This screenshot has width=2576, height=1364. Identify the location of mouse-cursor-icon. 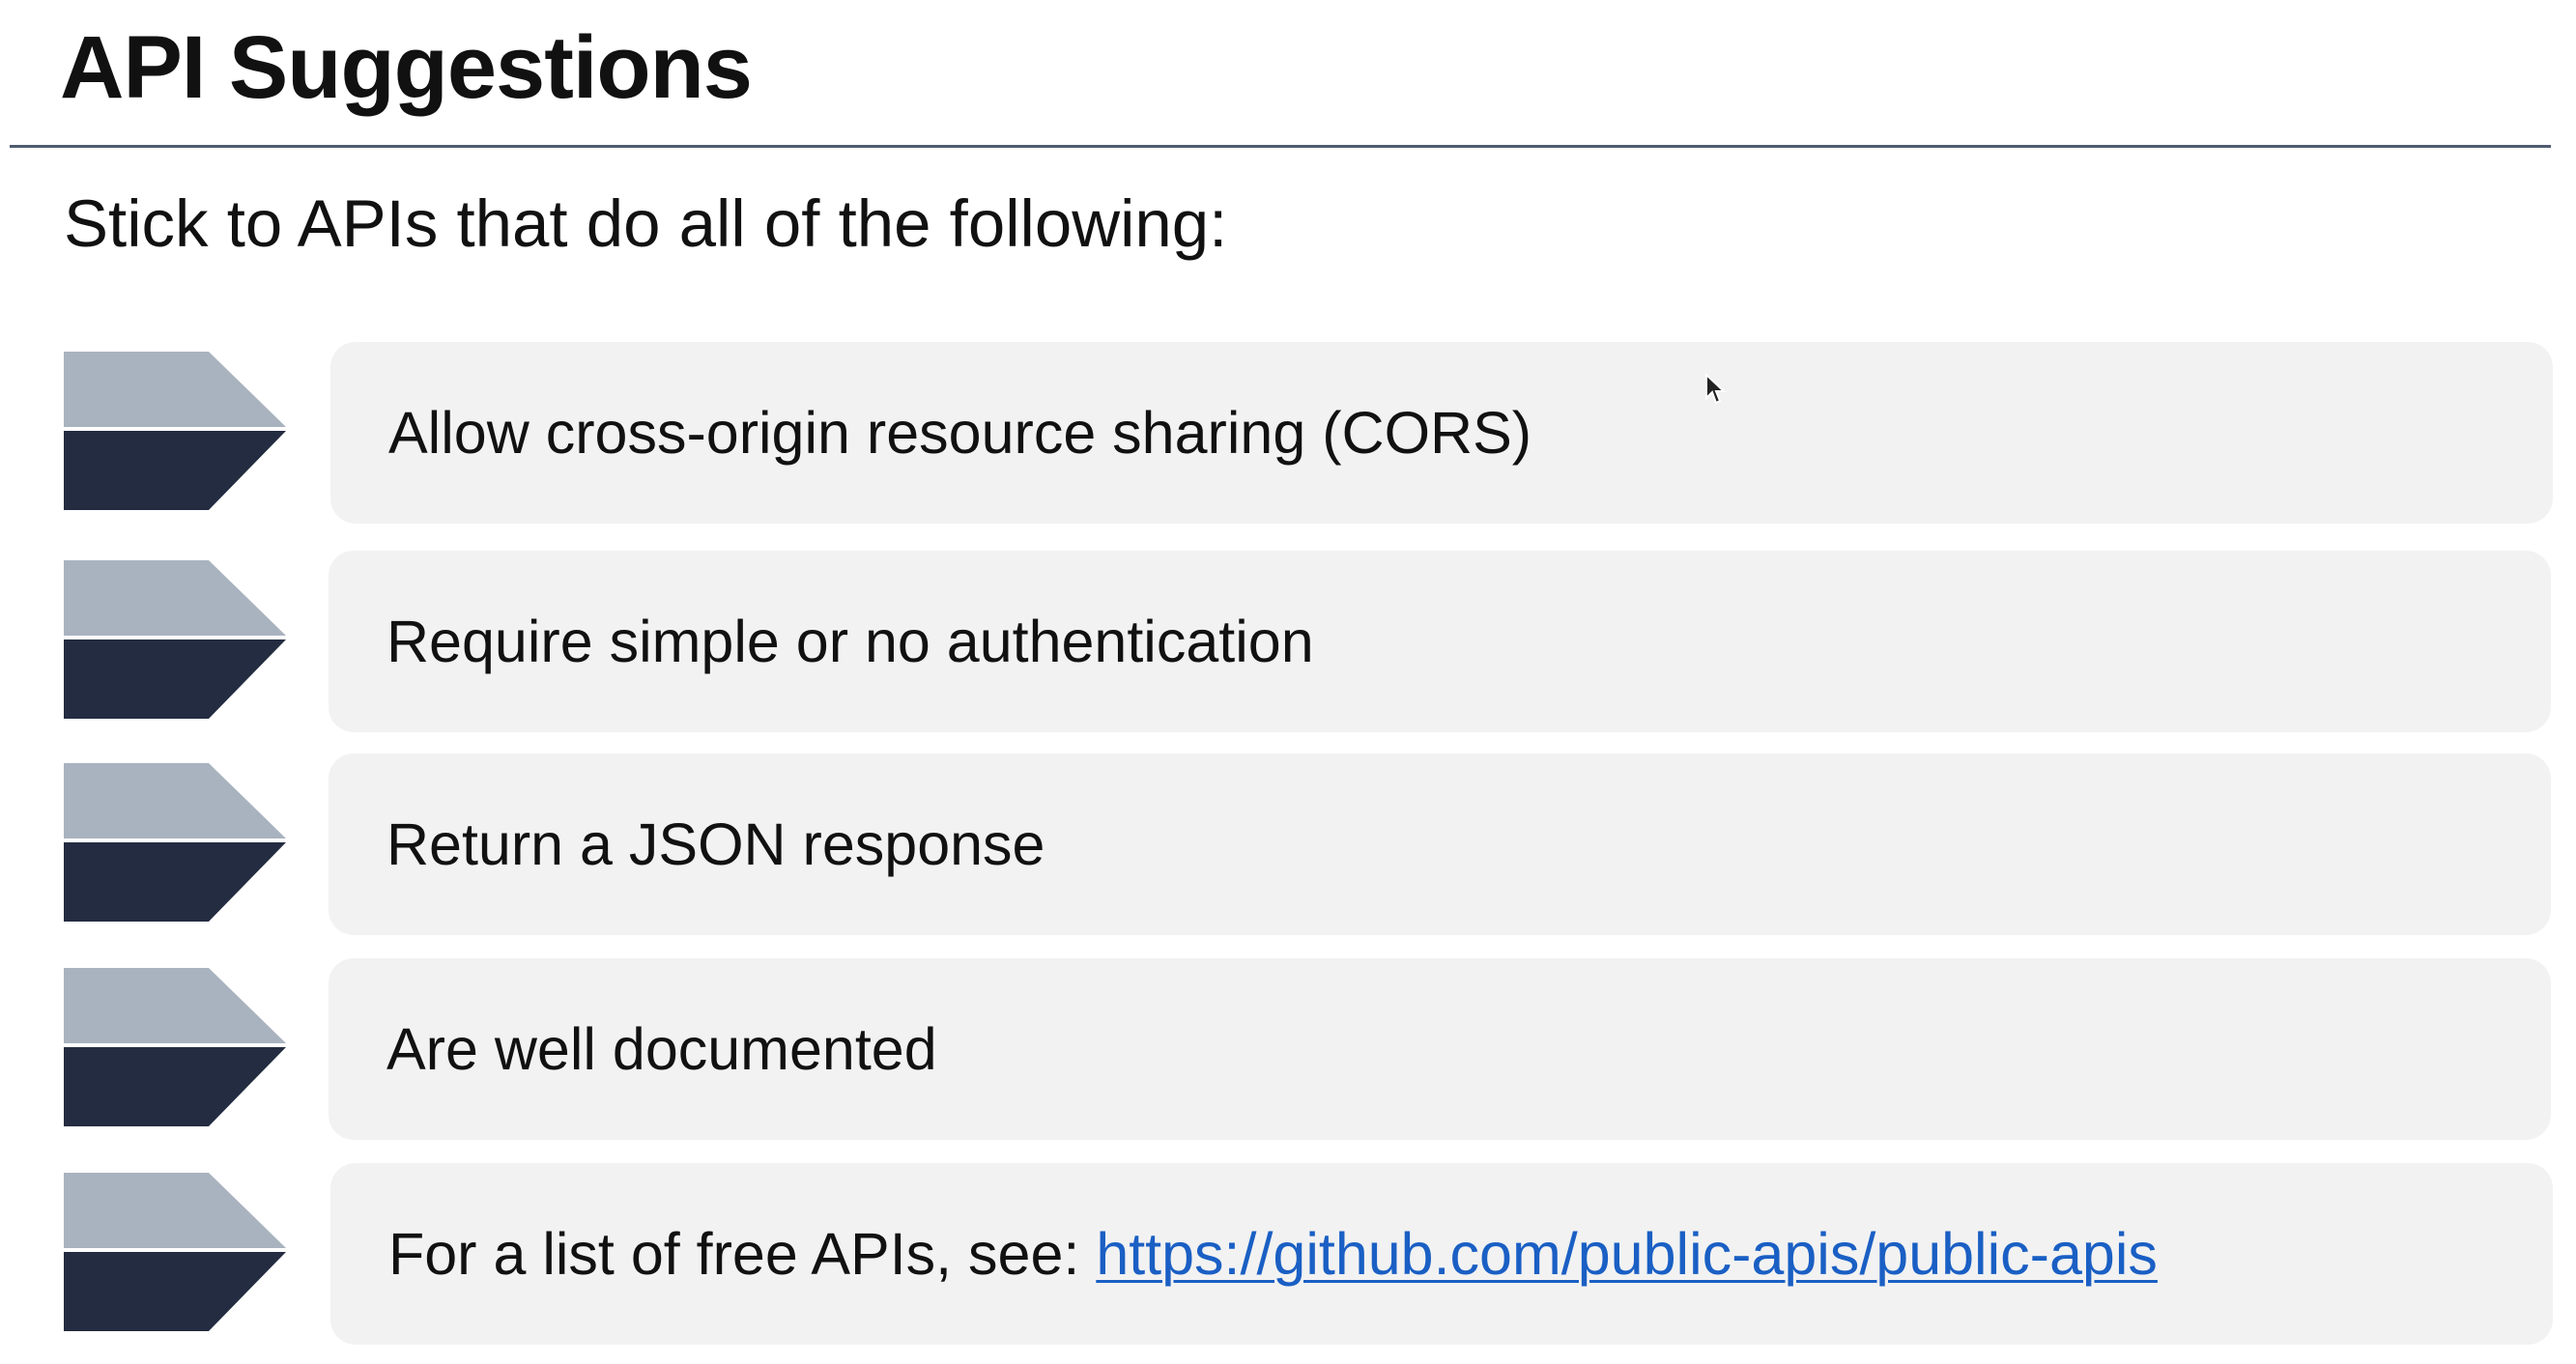
(1716, 389).